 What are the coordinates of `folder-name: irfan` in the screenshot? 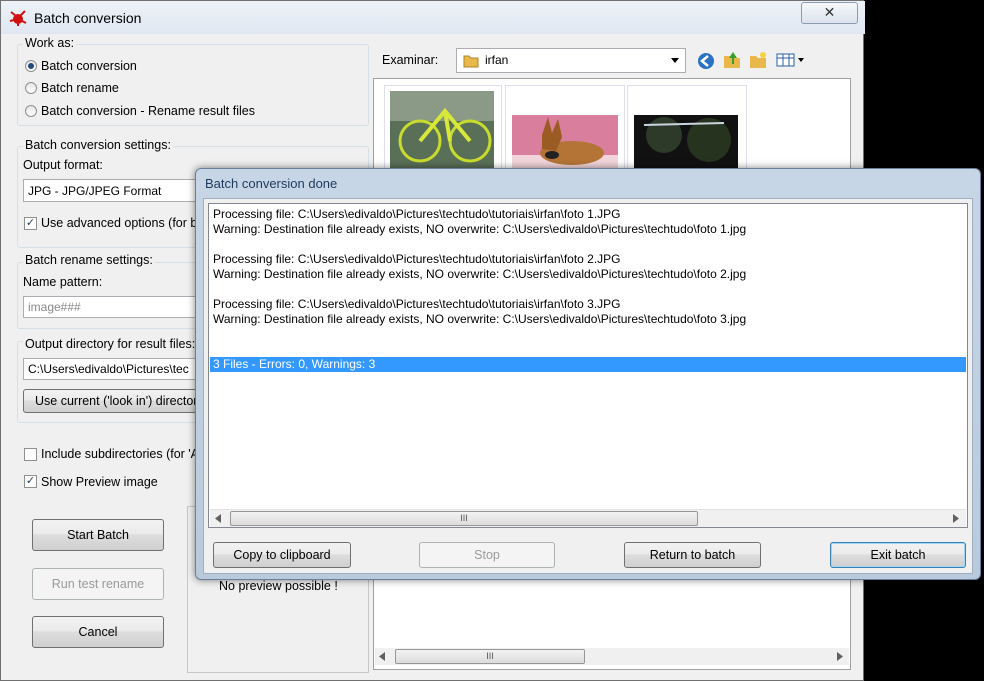 It's located at (497, 60).